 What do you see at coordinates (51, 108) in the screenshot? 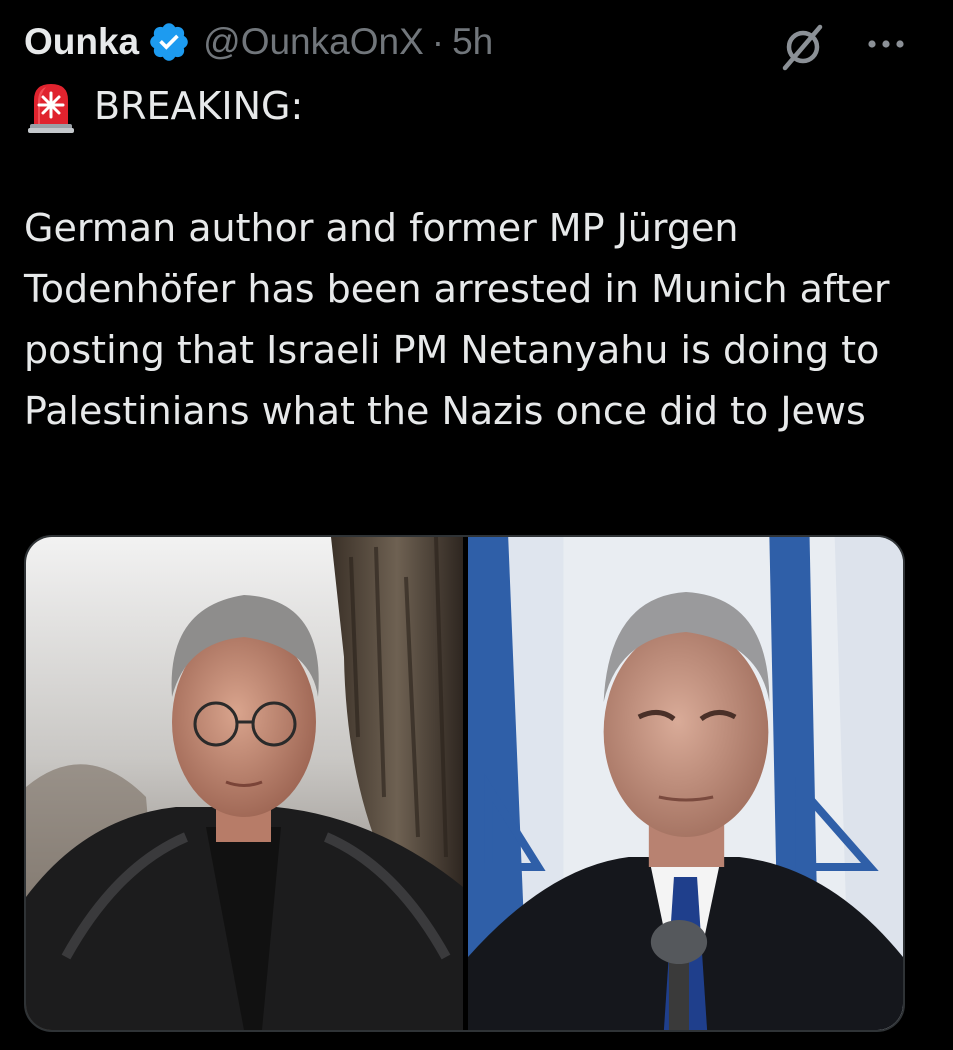
I see `siren-icon` at bounding box center [51, 108].